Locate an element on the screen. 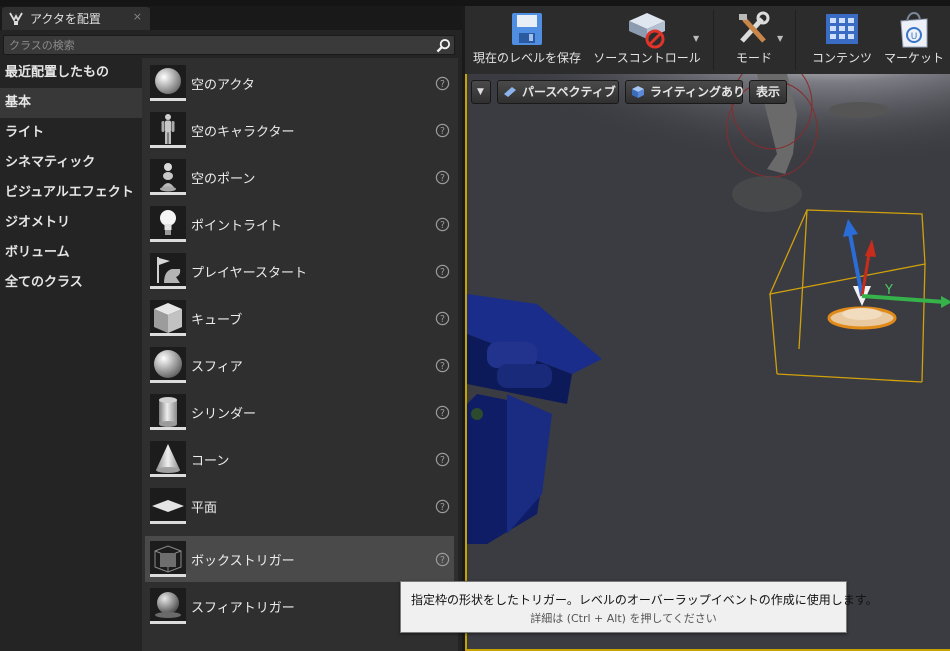  actor-item-plane: 平面 ? is located at coordinates (299, 506).